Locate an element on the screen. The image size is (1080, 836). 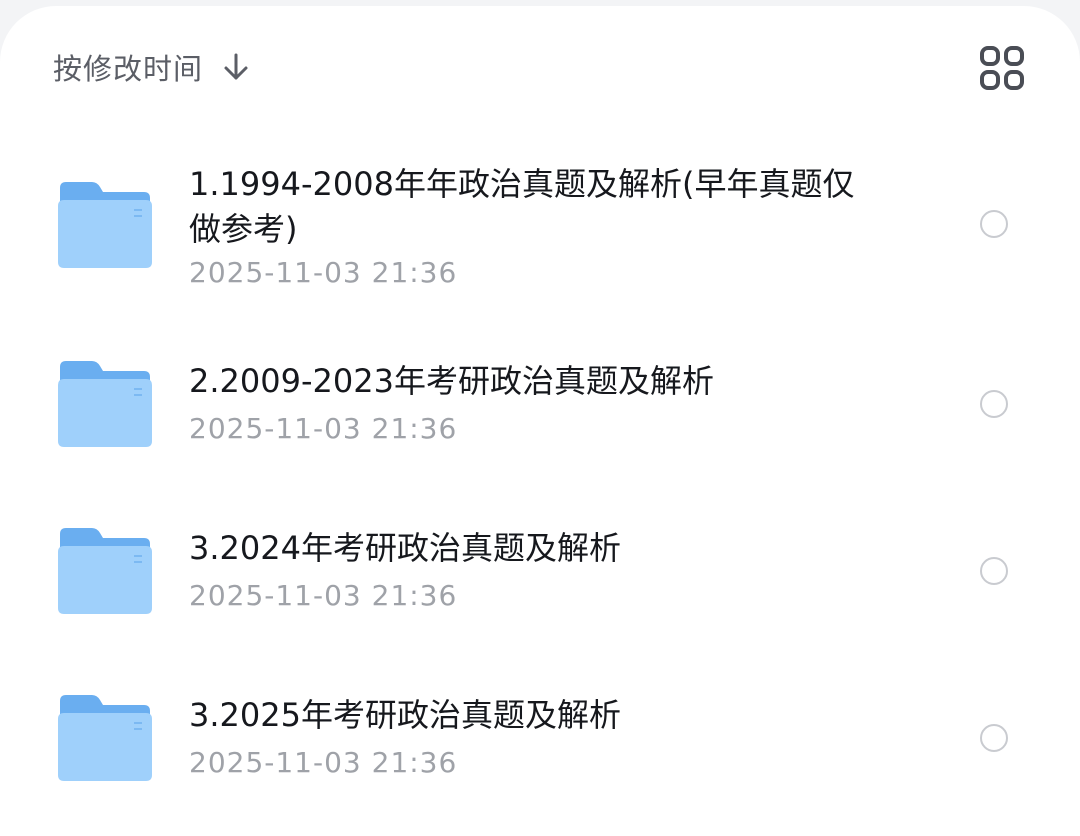
file-row: 3.2025年考研政治真题及解析 2025-11-03 21:36 is located at coordinates (540, 739).